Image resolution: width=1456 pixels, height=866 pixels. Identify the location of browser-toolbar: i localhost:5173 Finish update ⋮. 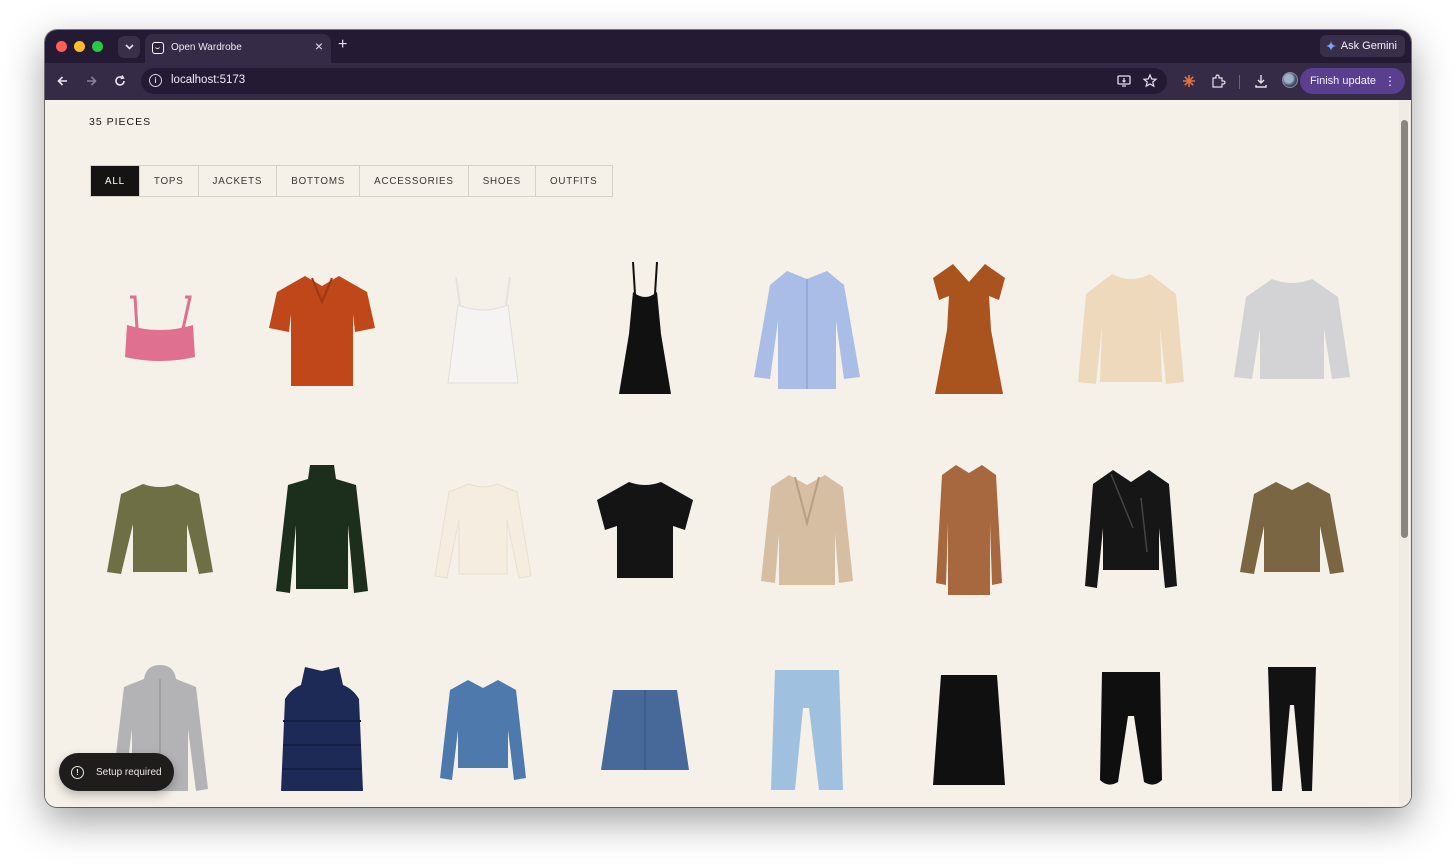
(728, 81).